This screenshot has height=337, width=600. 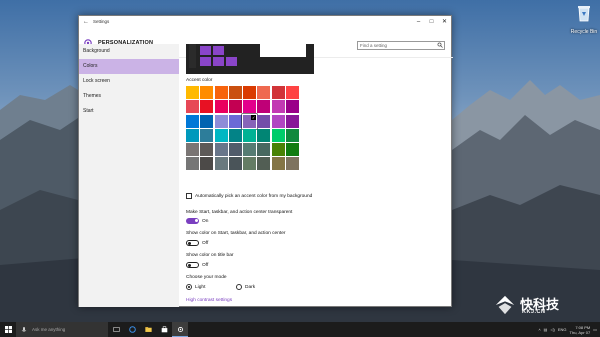 I want to click on show-color-title-row: Off, so click(x=197, y=265).